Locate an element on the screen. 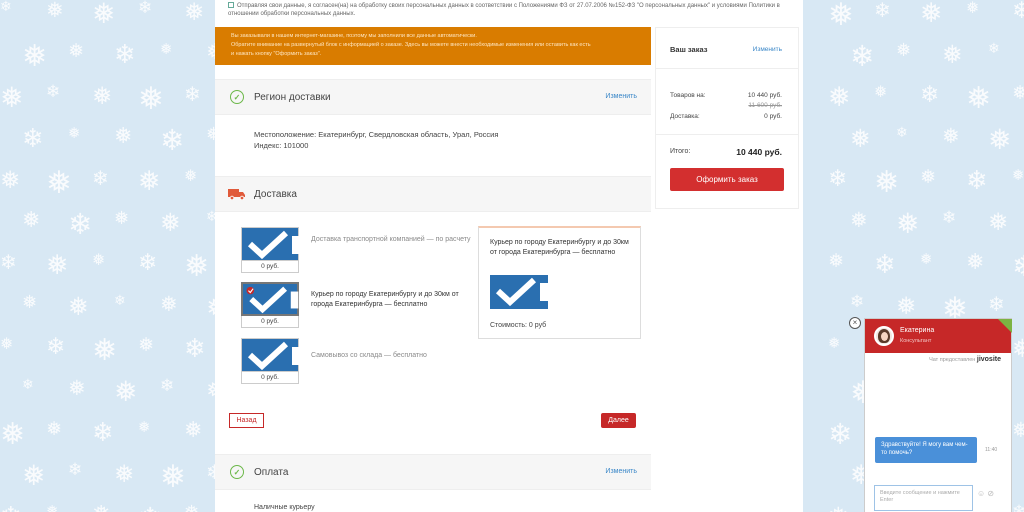 The width and height of the screenshot is (1024, 512). chat-close-icon: × is located at coordinates (855, 323).